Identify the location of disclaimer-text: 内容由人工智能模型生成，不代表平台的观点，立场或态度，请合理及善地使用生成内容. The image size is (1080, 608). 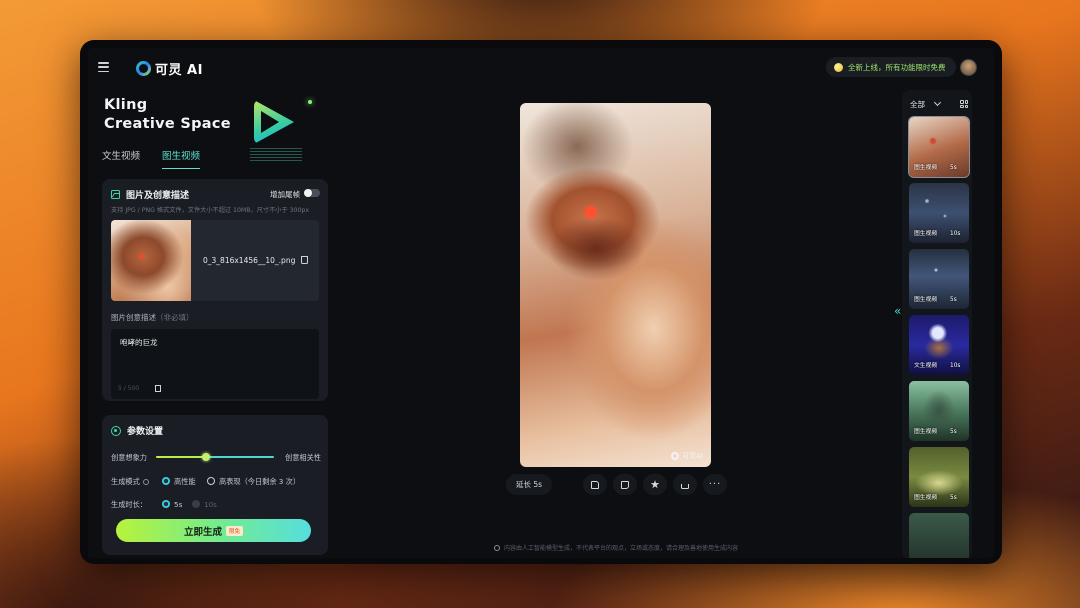
(621, 548).